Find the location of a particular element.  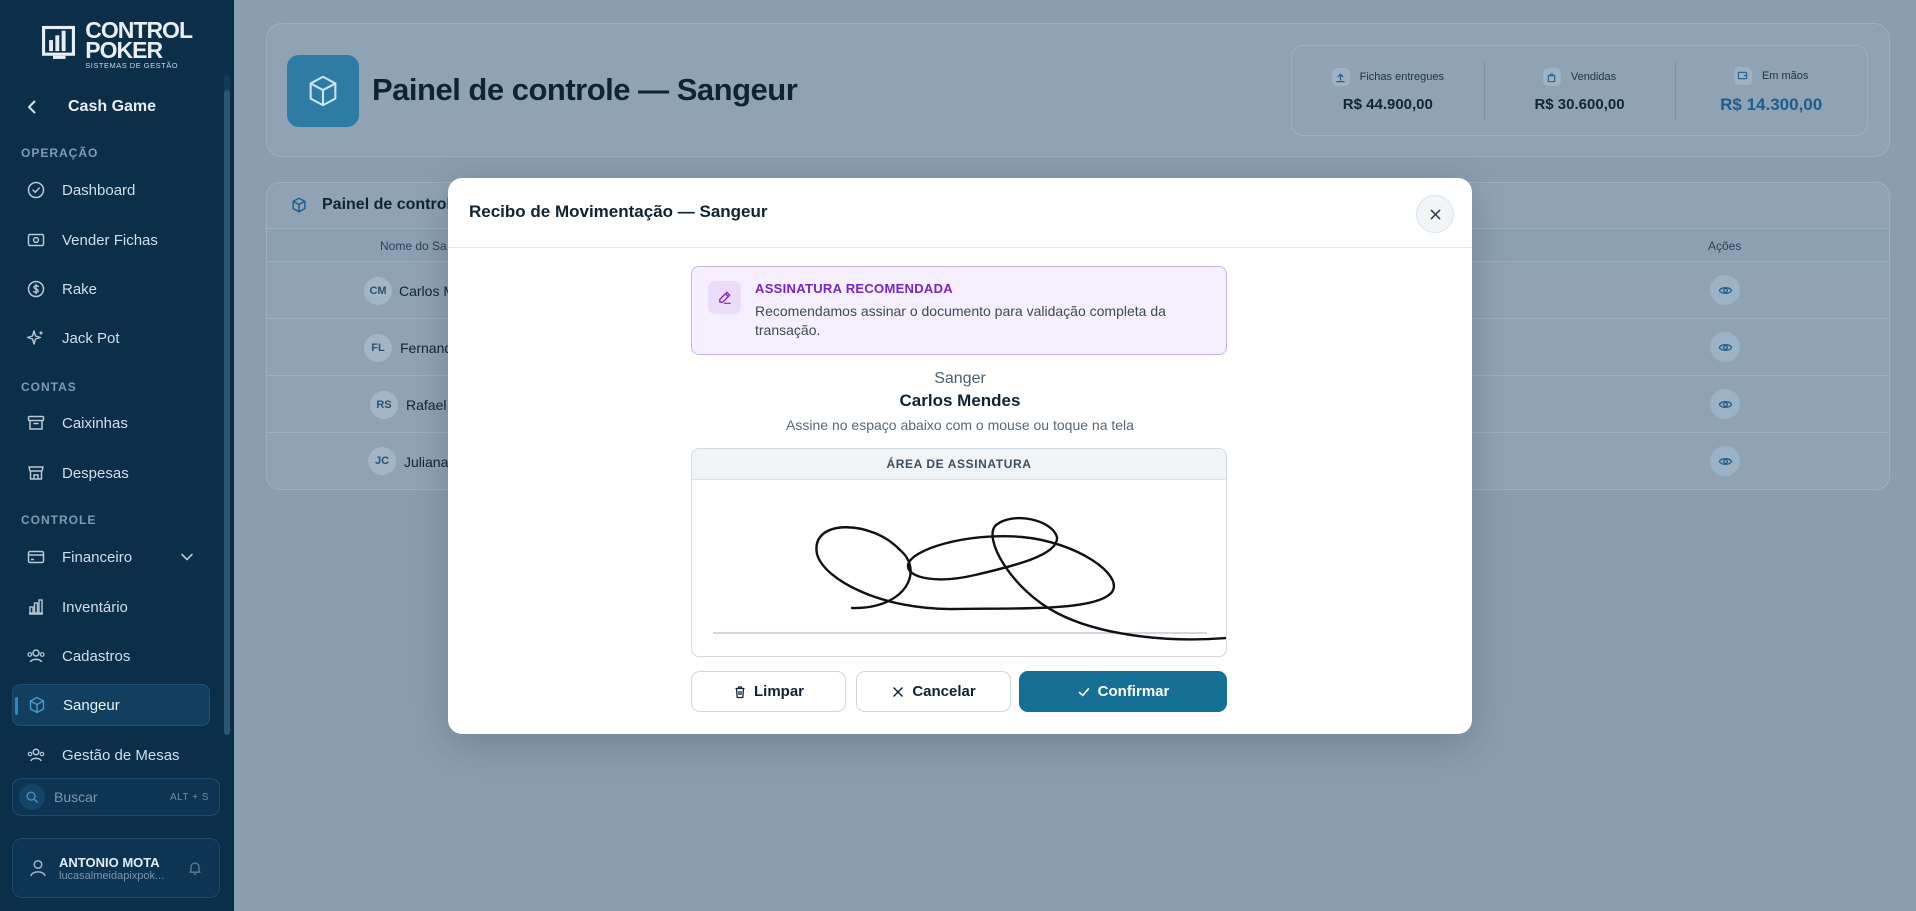

clear-button: Limpar is located at coordinates (768, 691).